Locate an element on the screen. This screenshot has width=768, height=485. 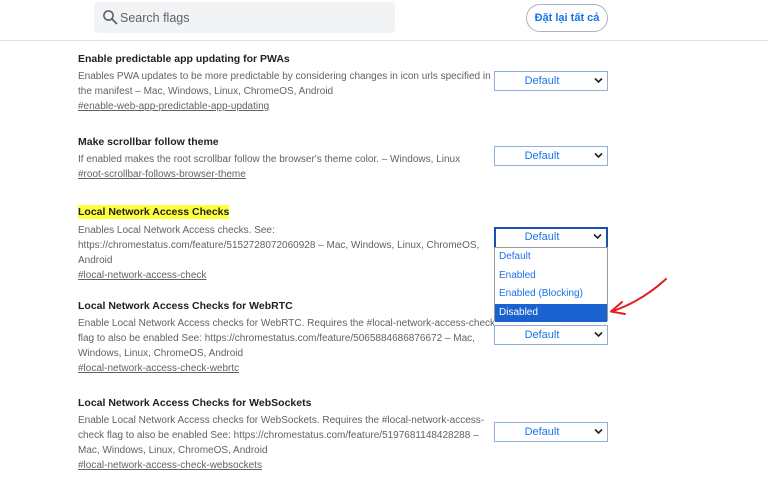
dropdown-option: Enabled (Blocking) is located at coordinates (551, 294).